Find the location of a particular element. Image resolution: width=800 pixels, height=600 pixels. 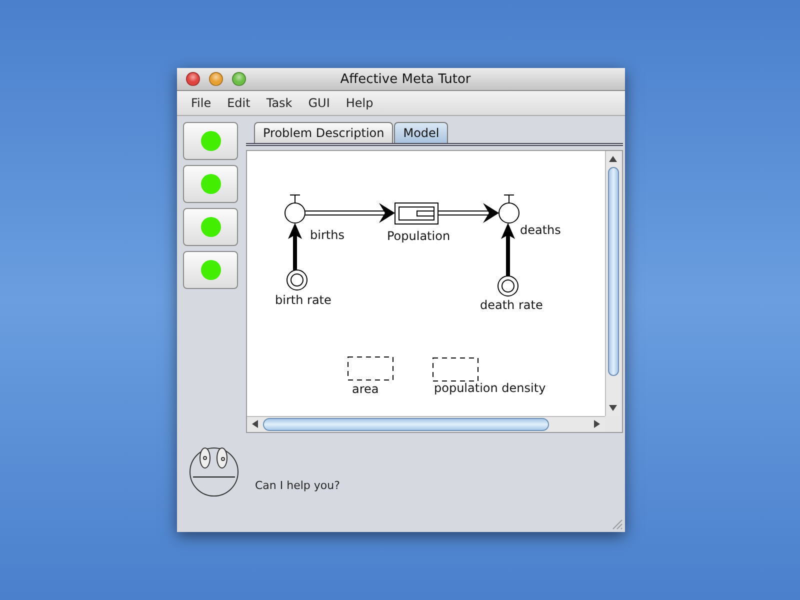

node-label: Population is located at coordinates (418, 236).